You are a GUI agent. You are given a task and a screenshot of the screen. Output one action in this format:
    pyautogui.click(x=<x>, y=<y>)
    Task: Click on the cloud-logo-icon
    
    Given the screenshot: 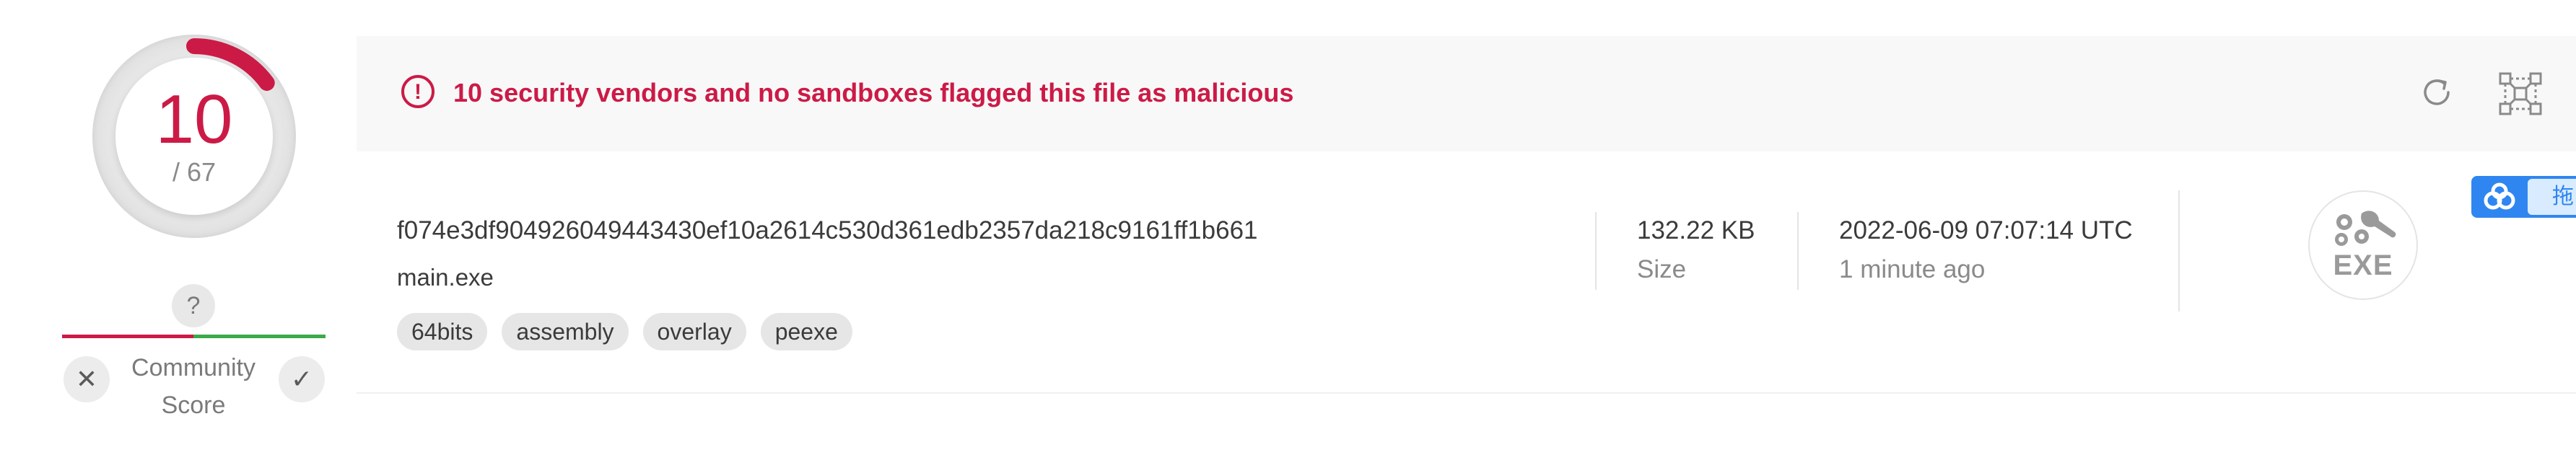 What is the action you would take?
    pyautogui.click(x=2499, y=196)
    